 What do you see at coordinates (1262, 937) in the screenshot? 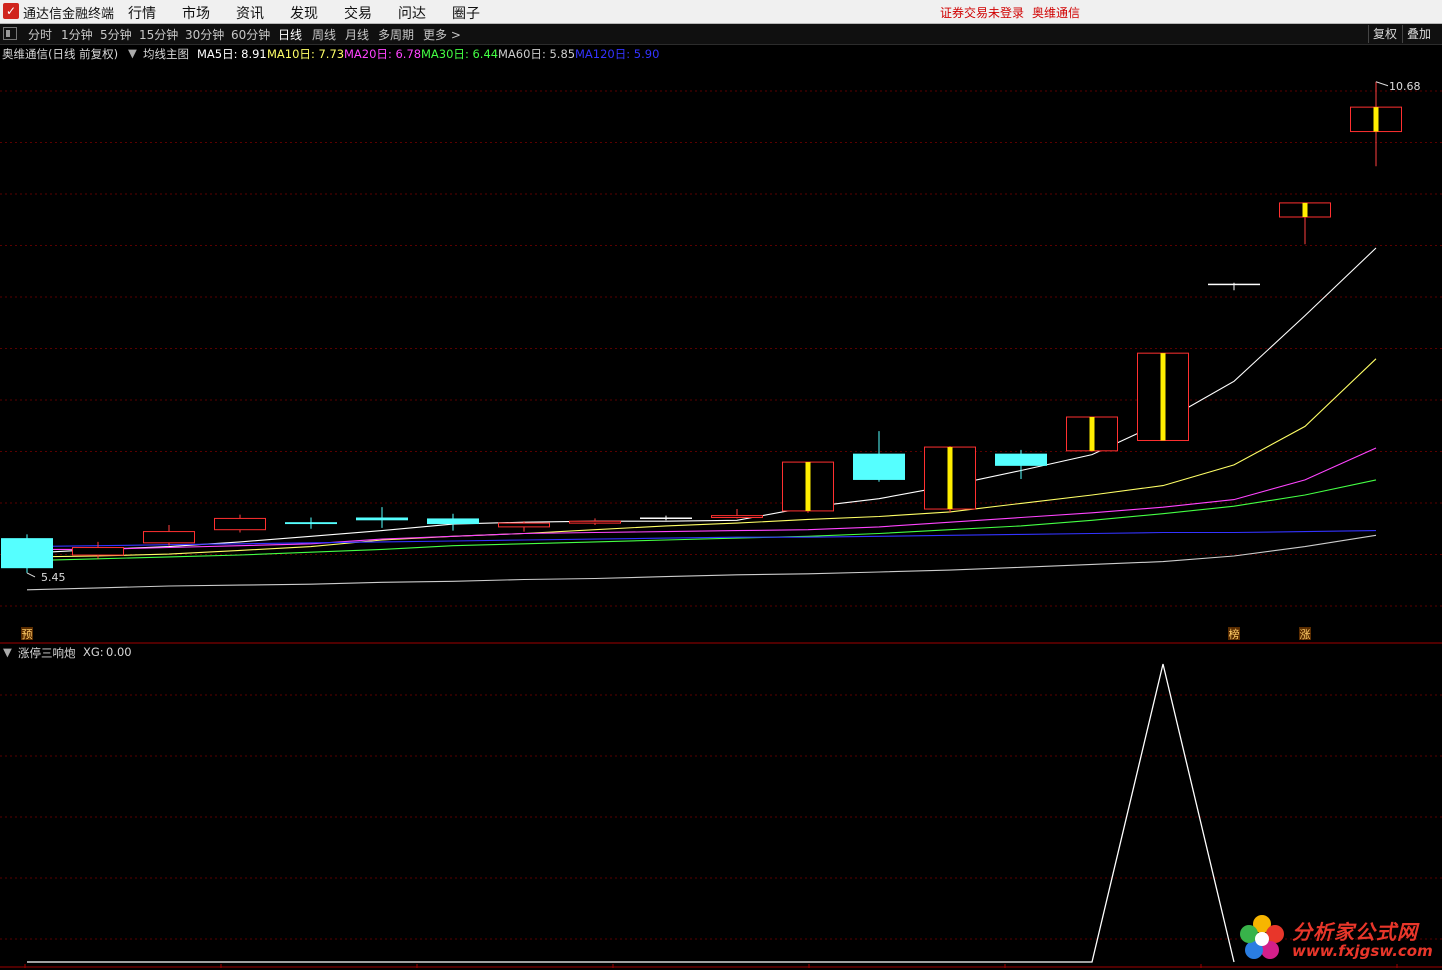
I see `flower-logo-icon` at bounding box center [1262, 937].